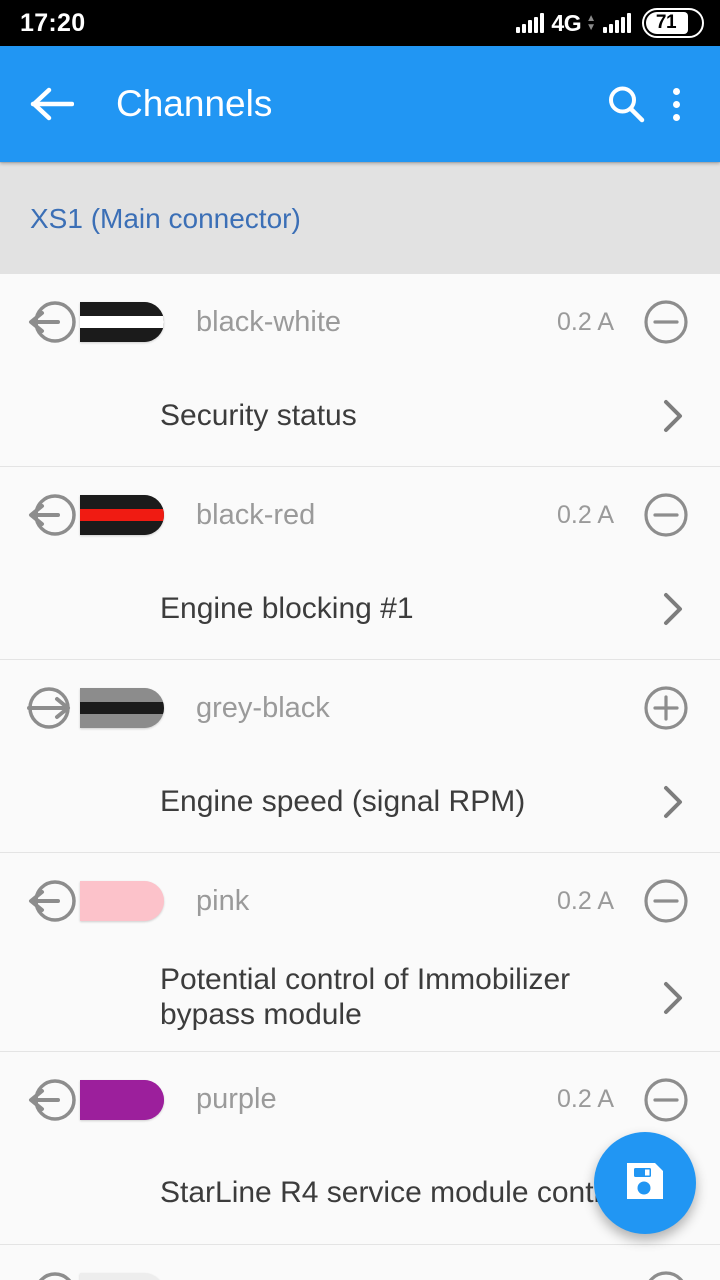  Describe the element at coordinates (566, 22) in the screenshot. I see `network-type-label: 4G` at that location.